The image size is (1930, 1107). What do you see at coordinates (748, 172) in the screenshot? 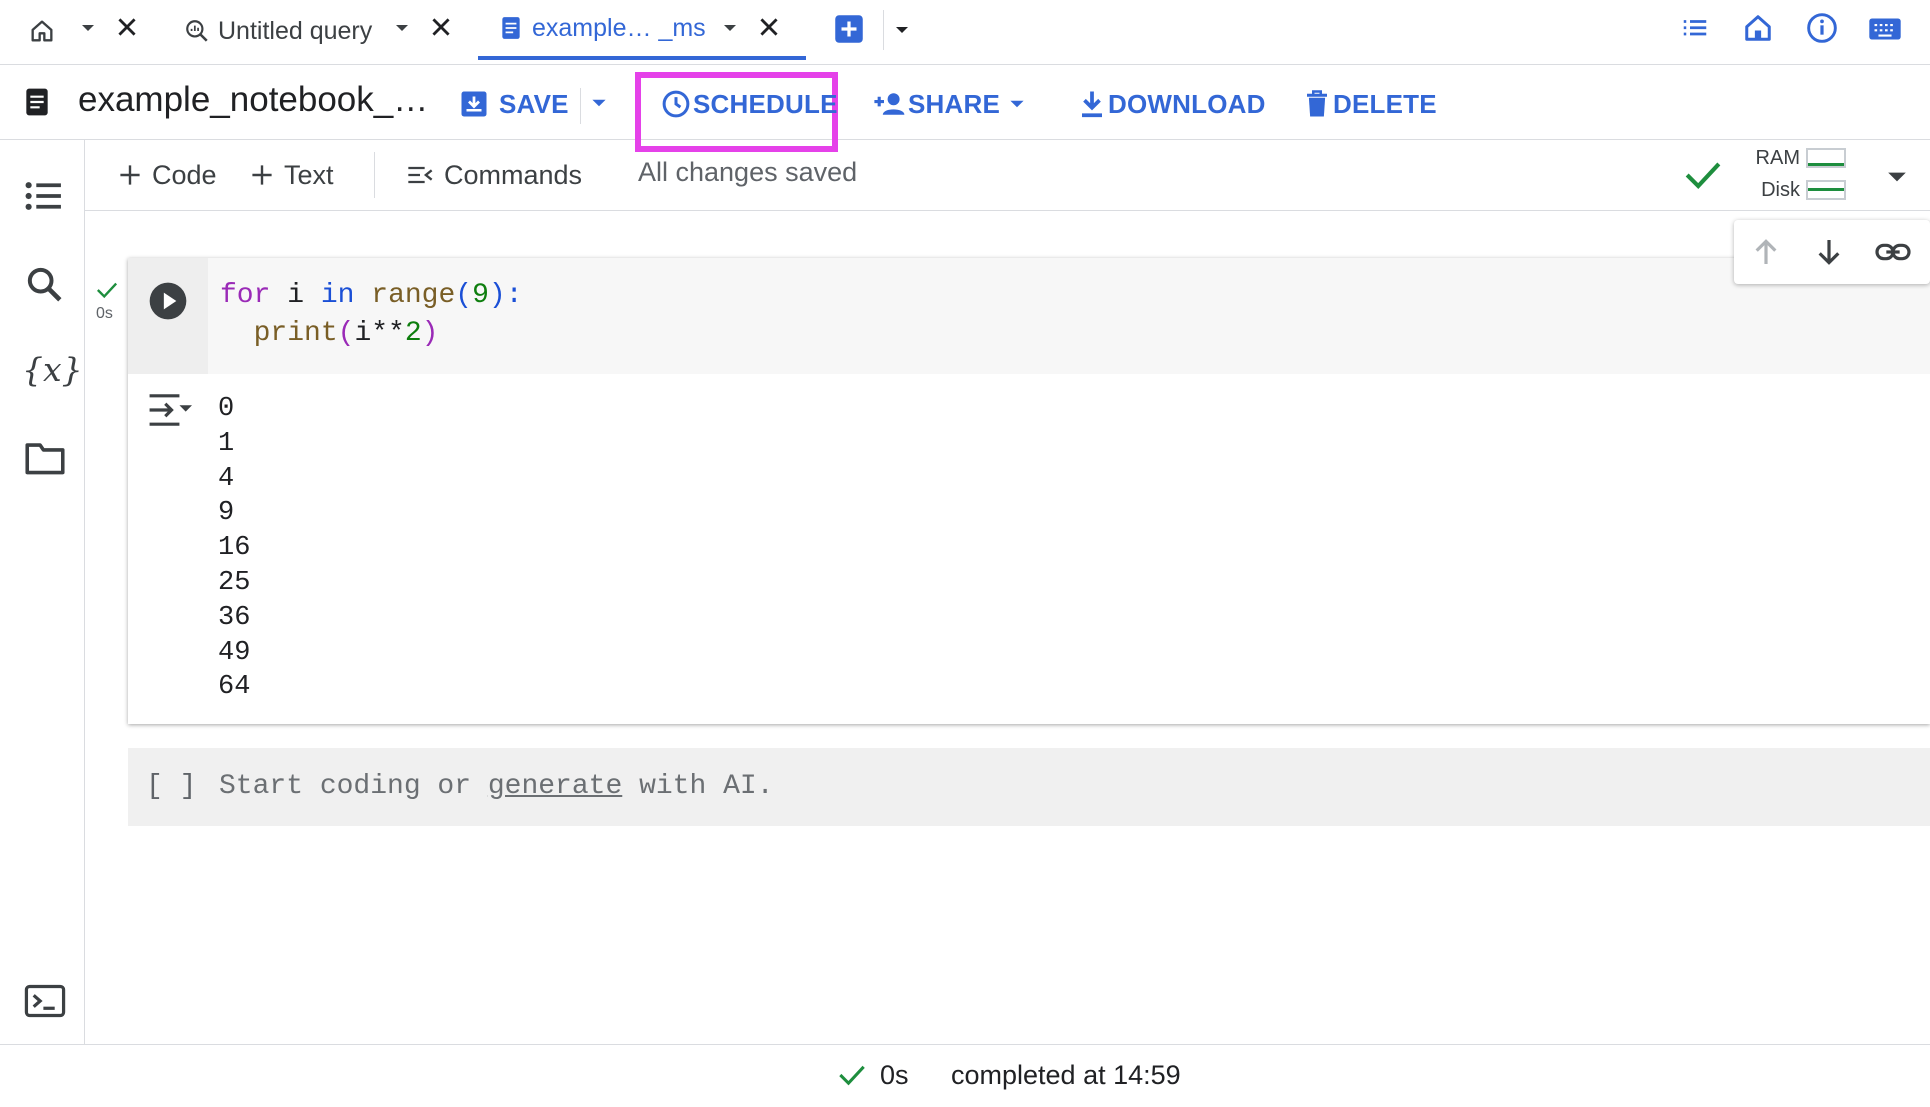
I see `save-status-text: All changes saved` at bounding box center [748, 172].